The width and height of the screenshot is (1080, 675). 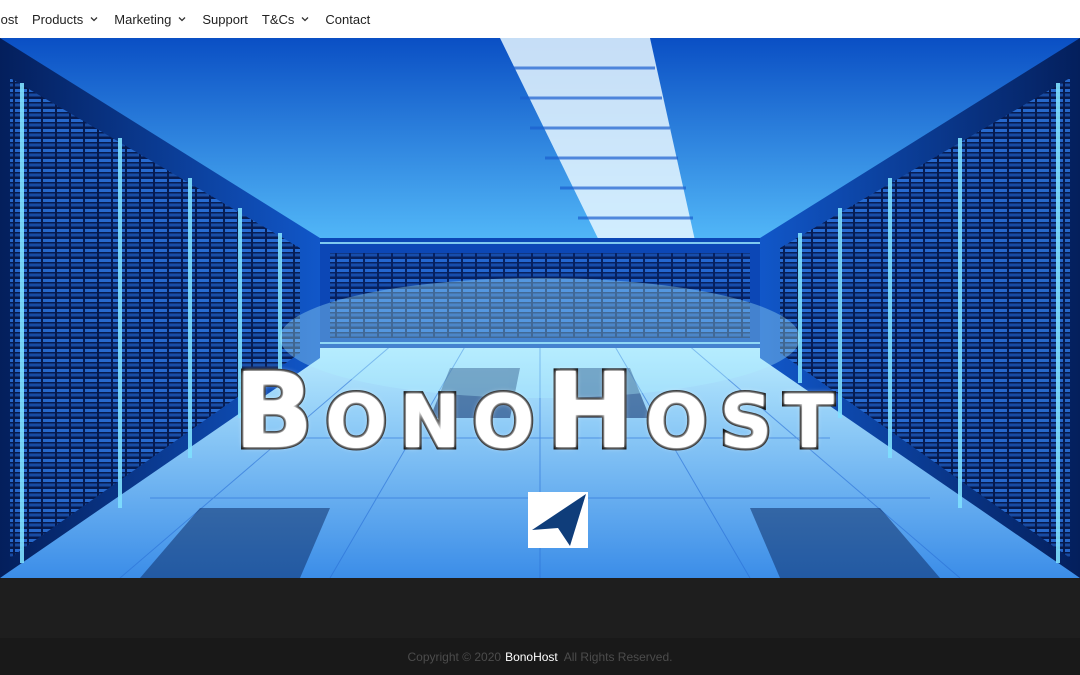 What do you see at coordinates (143, 19) in the screenshot?
I see `nav-item-label: Marketing` at bounding box center [143, 19].